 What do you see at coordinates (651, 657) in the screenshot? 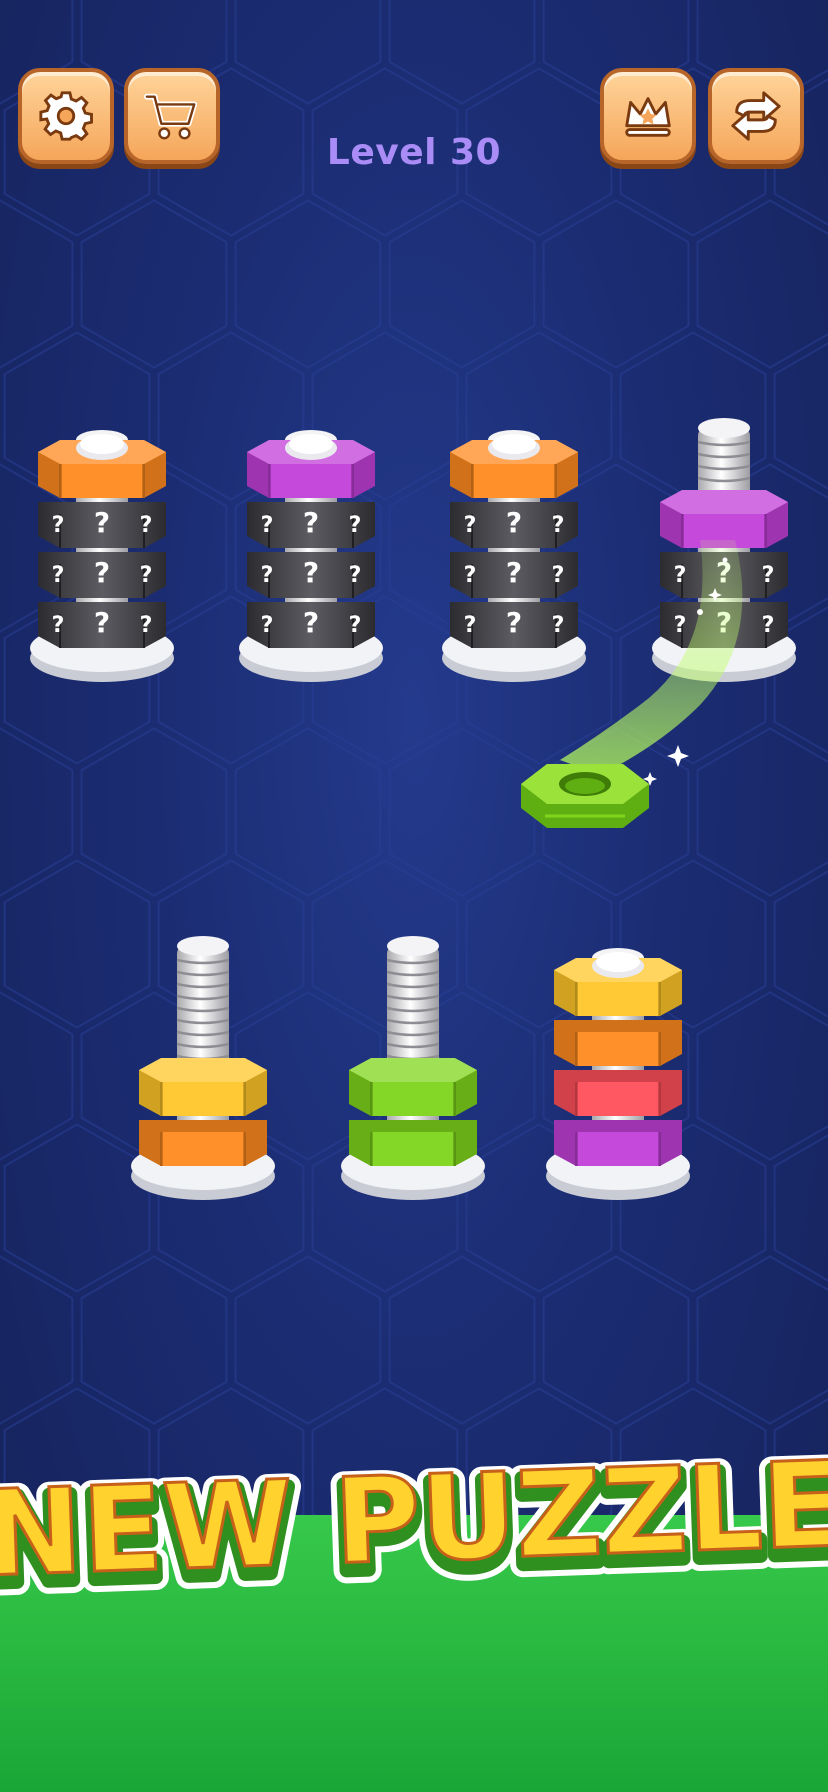
I see `move-trail` at bounding box center [651, 657].